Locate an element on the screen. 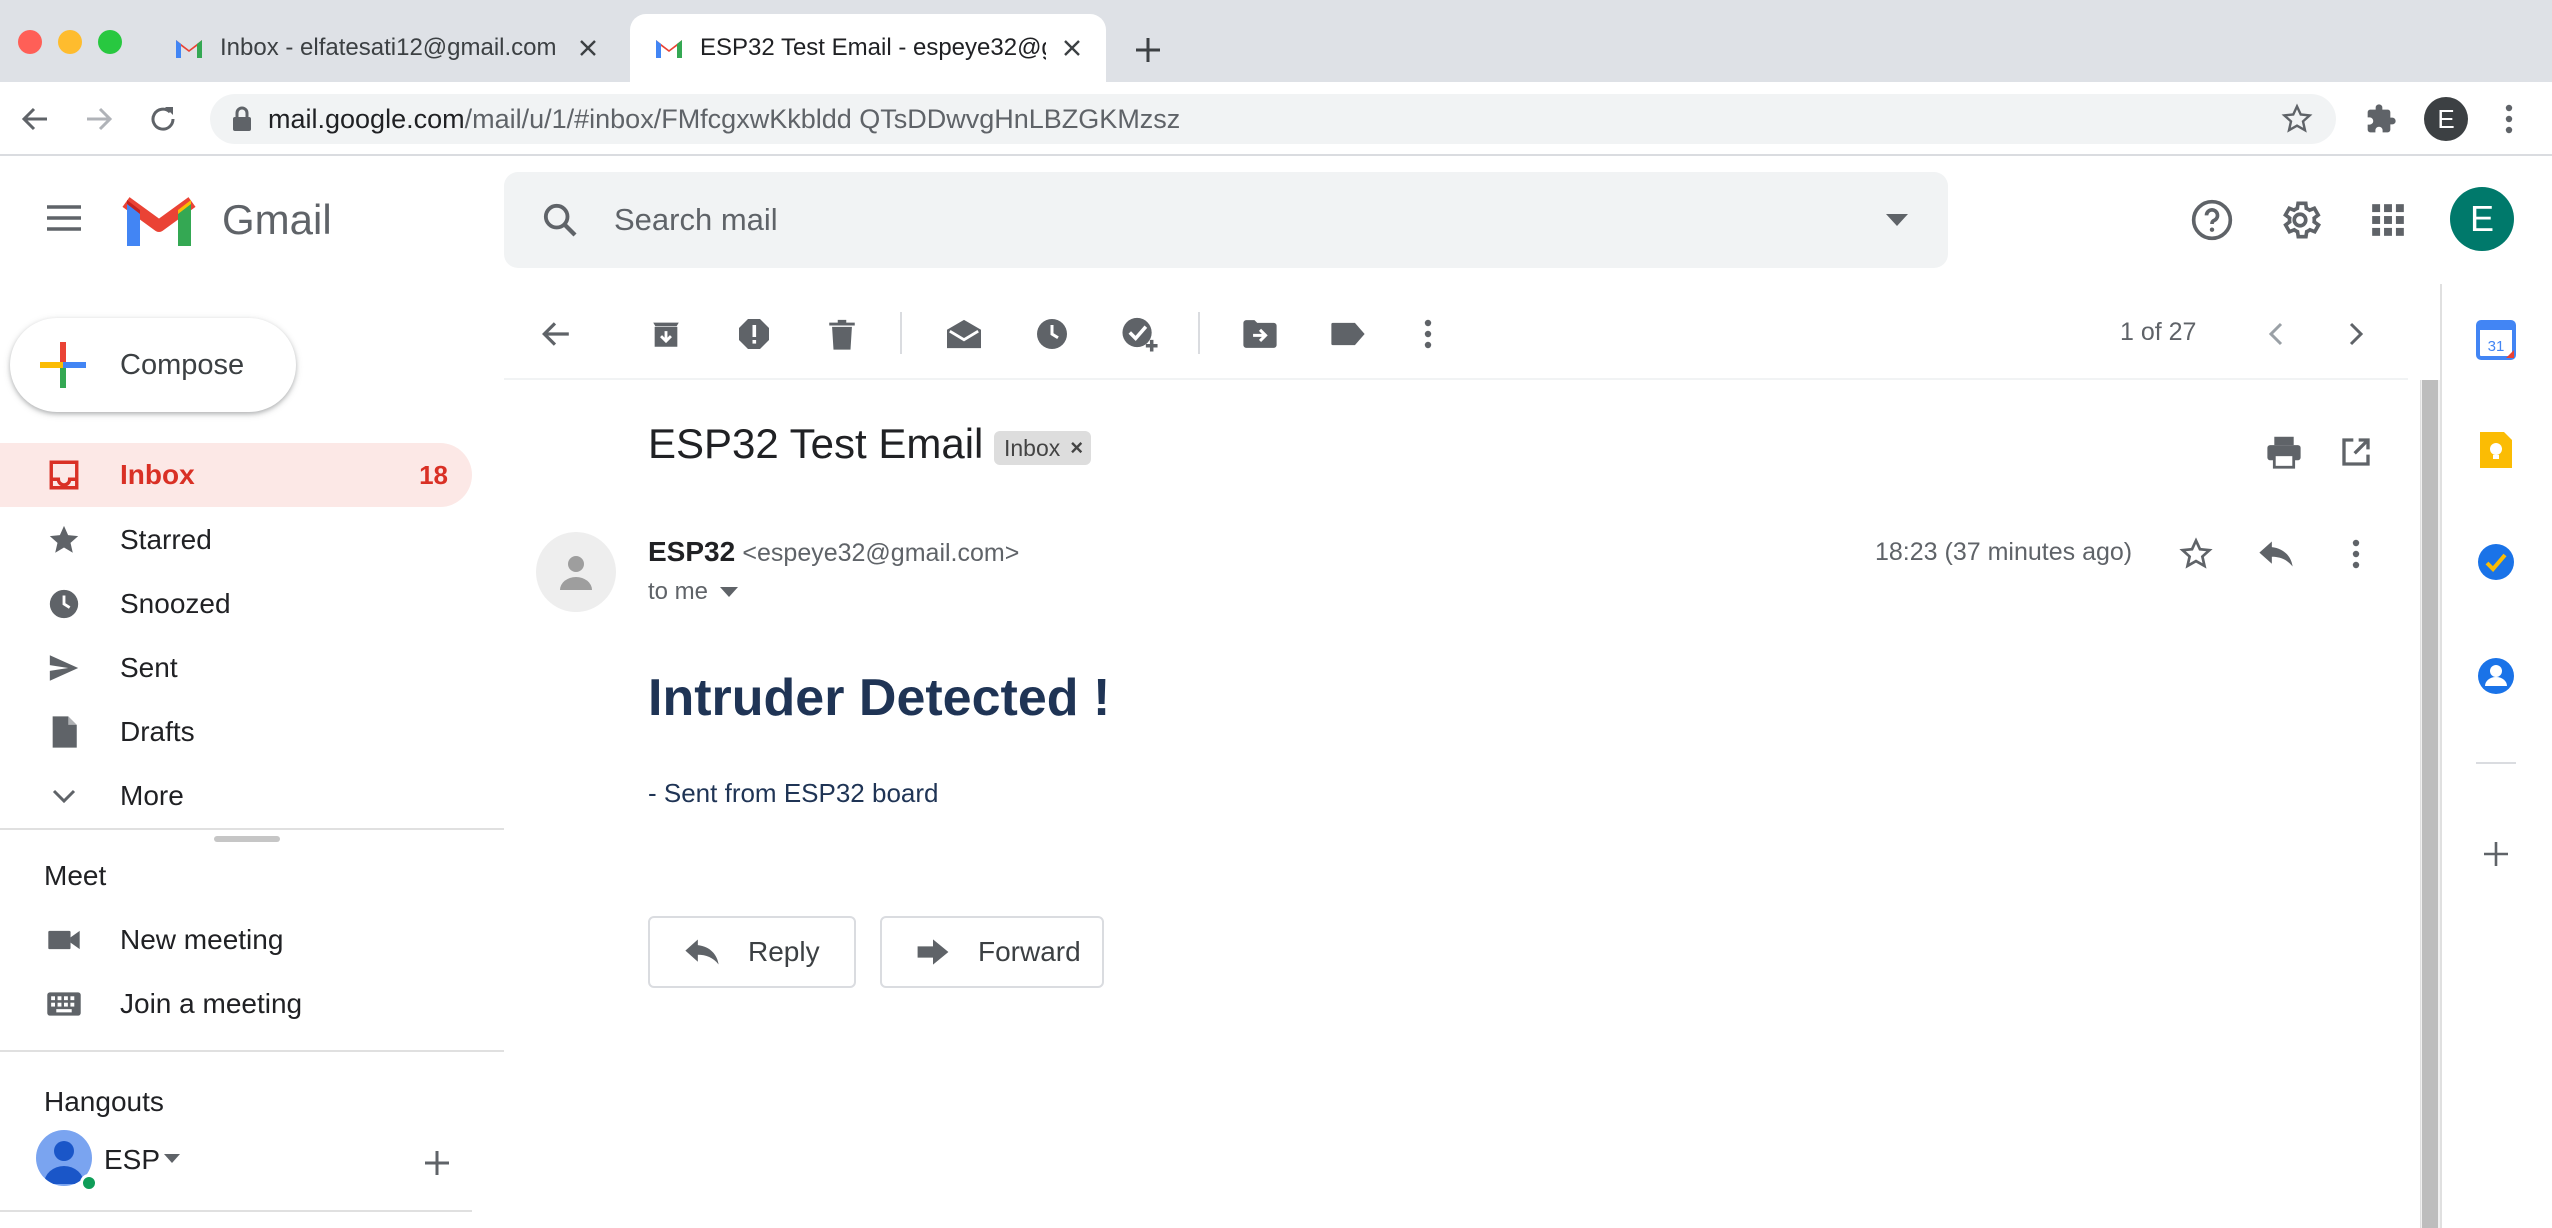  sidebar-item-inbox: Inbox 18 is located at coordinates (236, 475).